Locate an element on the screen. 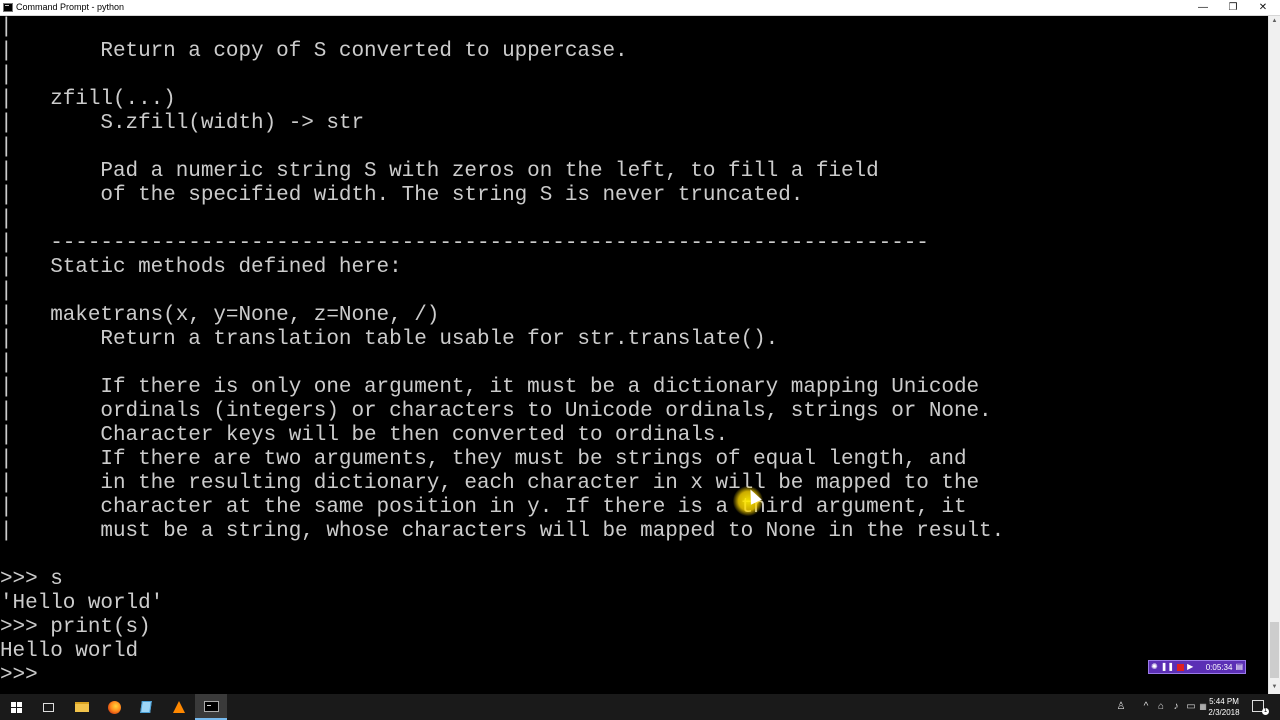 The width and height of the screenshot is (1280, 720). taskbar-command-prompt is located at coordinates (211, 707).